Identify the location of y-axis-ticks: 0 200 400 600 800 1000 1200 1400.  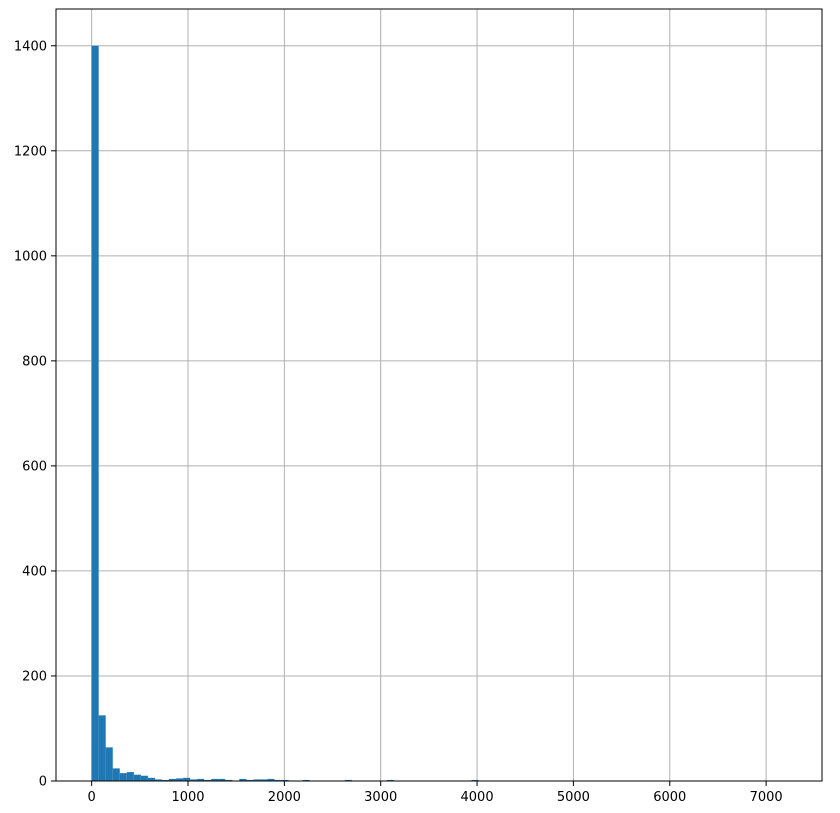
(35, 414).